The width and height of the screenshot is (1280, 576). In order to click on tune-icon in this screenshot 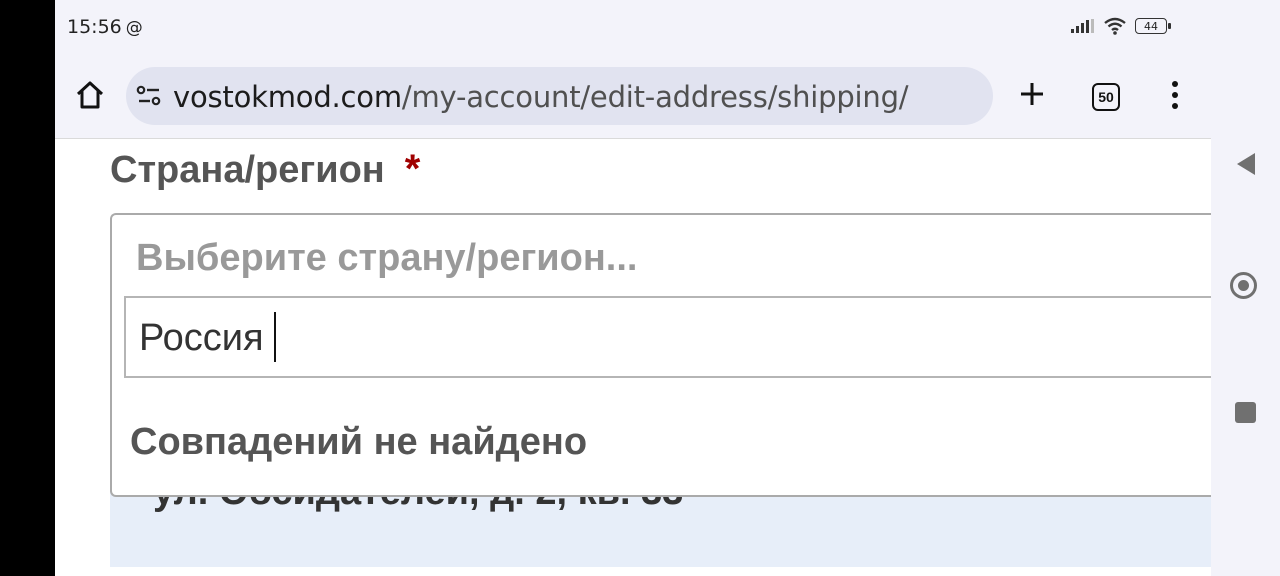, I will do `click(149, 96)`.